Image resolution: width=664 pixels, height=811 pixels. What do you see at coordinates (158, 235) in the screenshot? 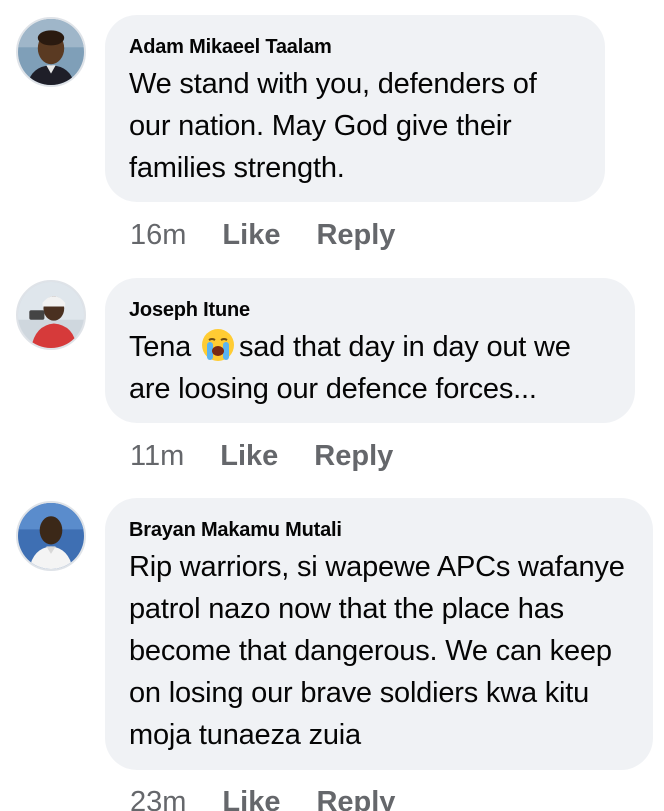
I see `comment-timestamp: 16m` at bounding box center [158, 235].